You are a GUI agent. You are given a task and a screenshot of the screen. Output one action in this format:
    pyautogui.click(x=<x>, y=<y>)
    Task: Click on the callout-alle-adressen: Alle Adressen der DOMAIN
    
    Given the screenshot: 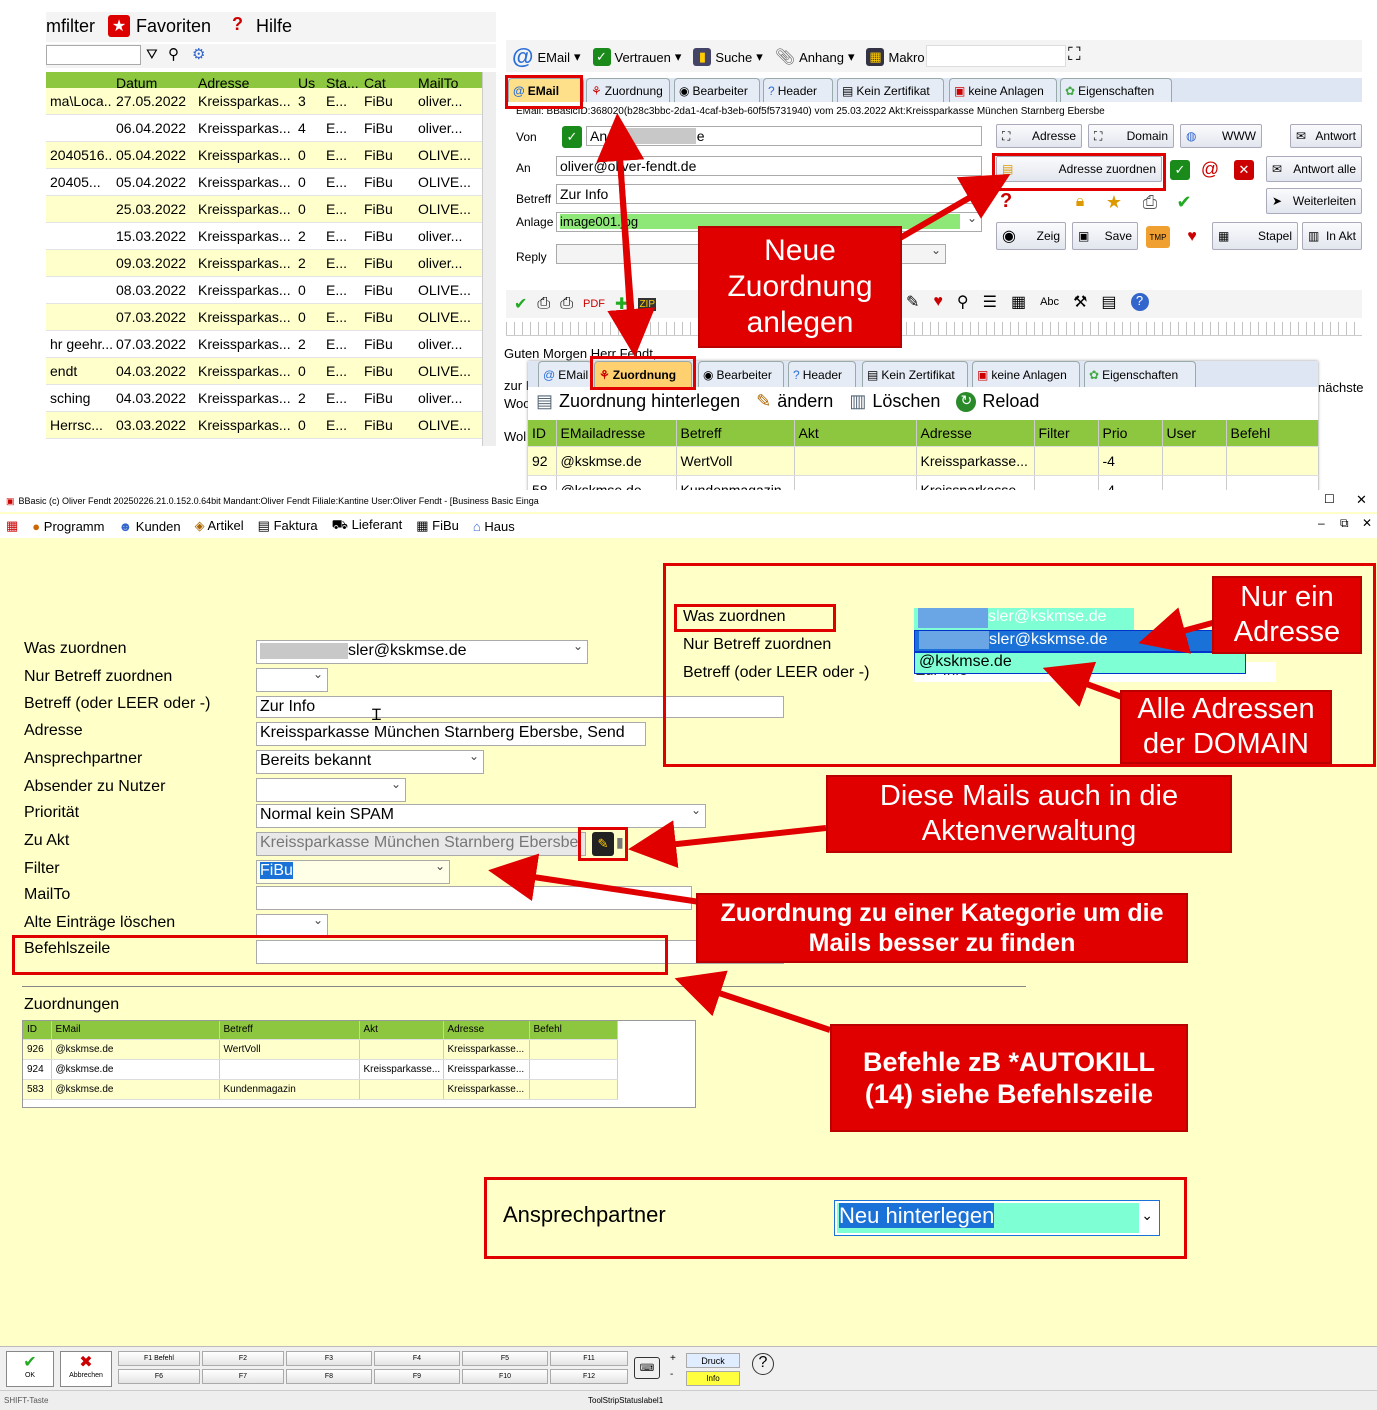 What is the action you would take?
    pyautogui.click(x=1226, y=727)
    